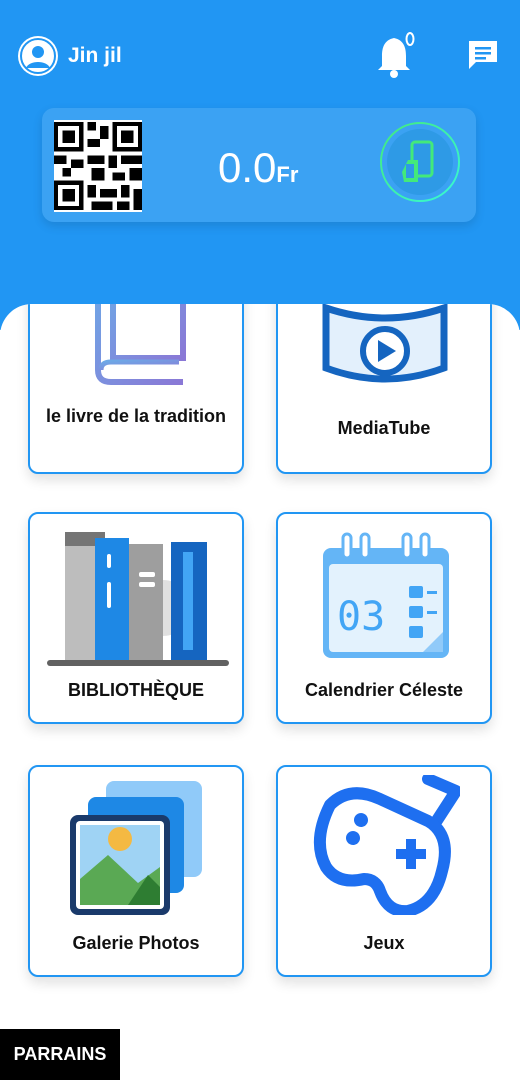 Image resolution: width=520 pixels, height=1080 pixels. I want to click on tile-label: MediaTube, so click(384, 428).